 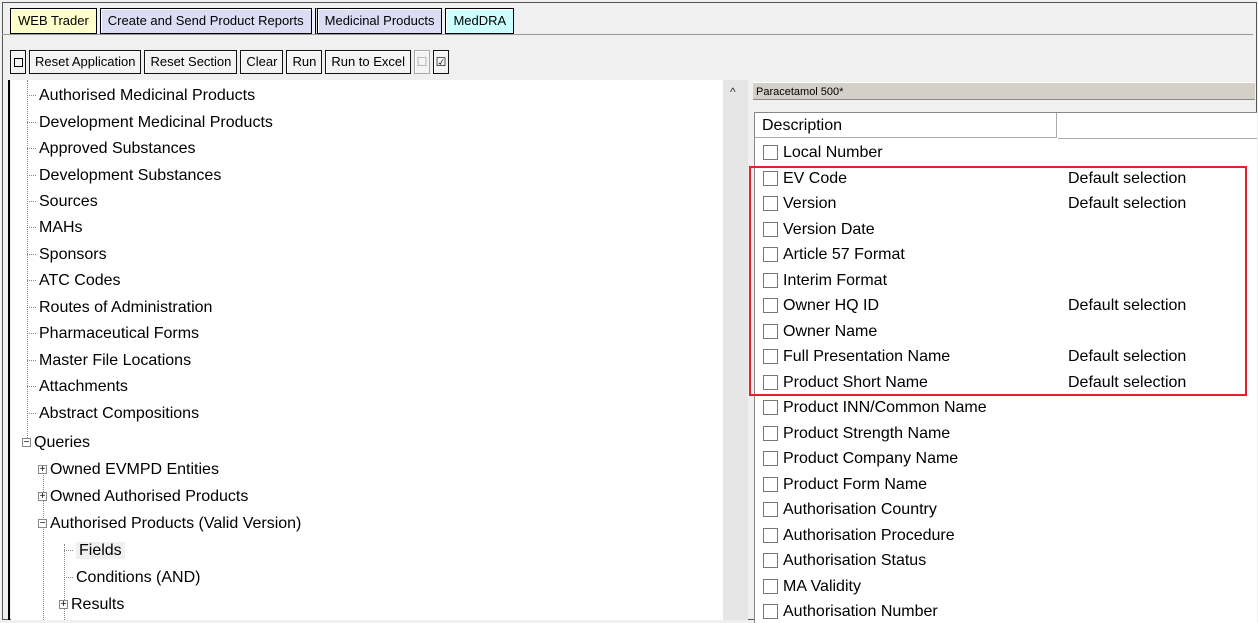 What do you see at coordinates (191, 62) in the screenshot?
I see `reset-section-button: Reset Section` at bounding box center [191, 62].